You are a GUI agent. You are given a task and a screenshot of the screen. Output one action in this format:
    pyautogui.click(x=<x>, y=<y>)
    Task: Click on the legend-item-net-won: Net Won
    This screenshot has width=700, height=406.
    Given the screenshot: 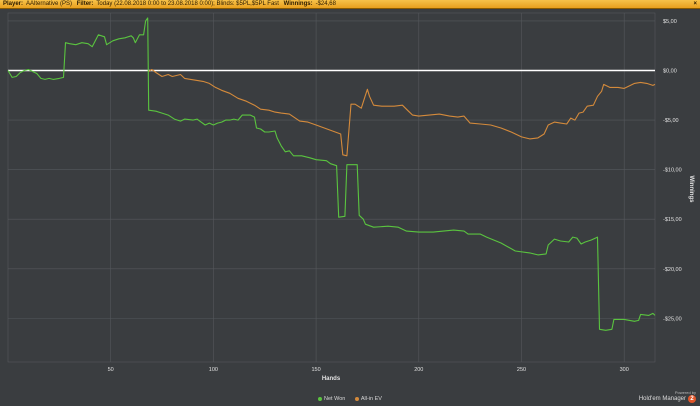 What is the action you would take?
    pyautogui.click(x=331, y=399)
    